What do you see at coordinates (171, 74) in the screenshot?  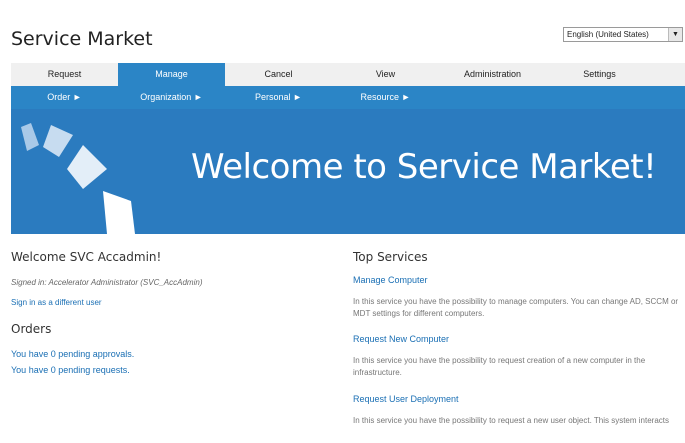 I see `tab-manage: Manage` at bounding box center [171, 74].